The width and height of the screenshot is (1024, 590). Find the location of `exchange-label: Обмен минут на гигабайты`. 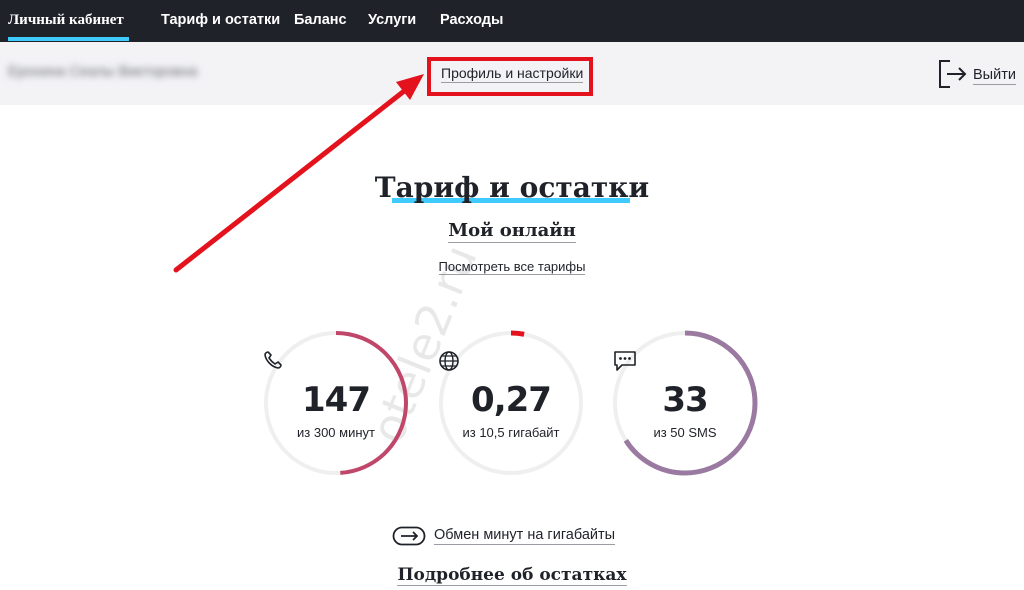

exchange-label: Обмен минут на гигабайты is located at coordinates (525, 536).